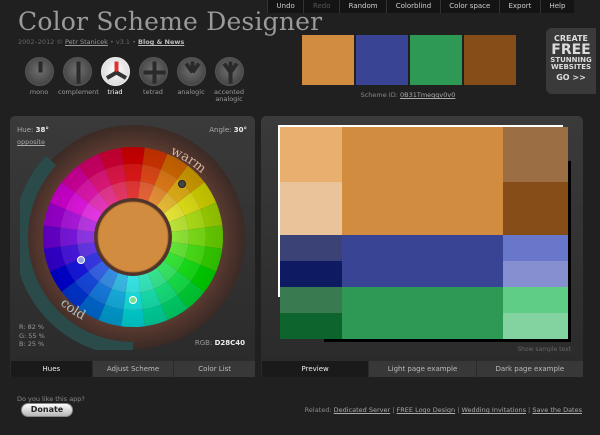  I want to click on ad-cta: GO >>, so click(571, 77).